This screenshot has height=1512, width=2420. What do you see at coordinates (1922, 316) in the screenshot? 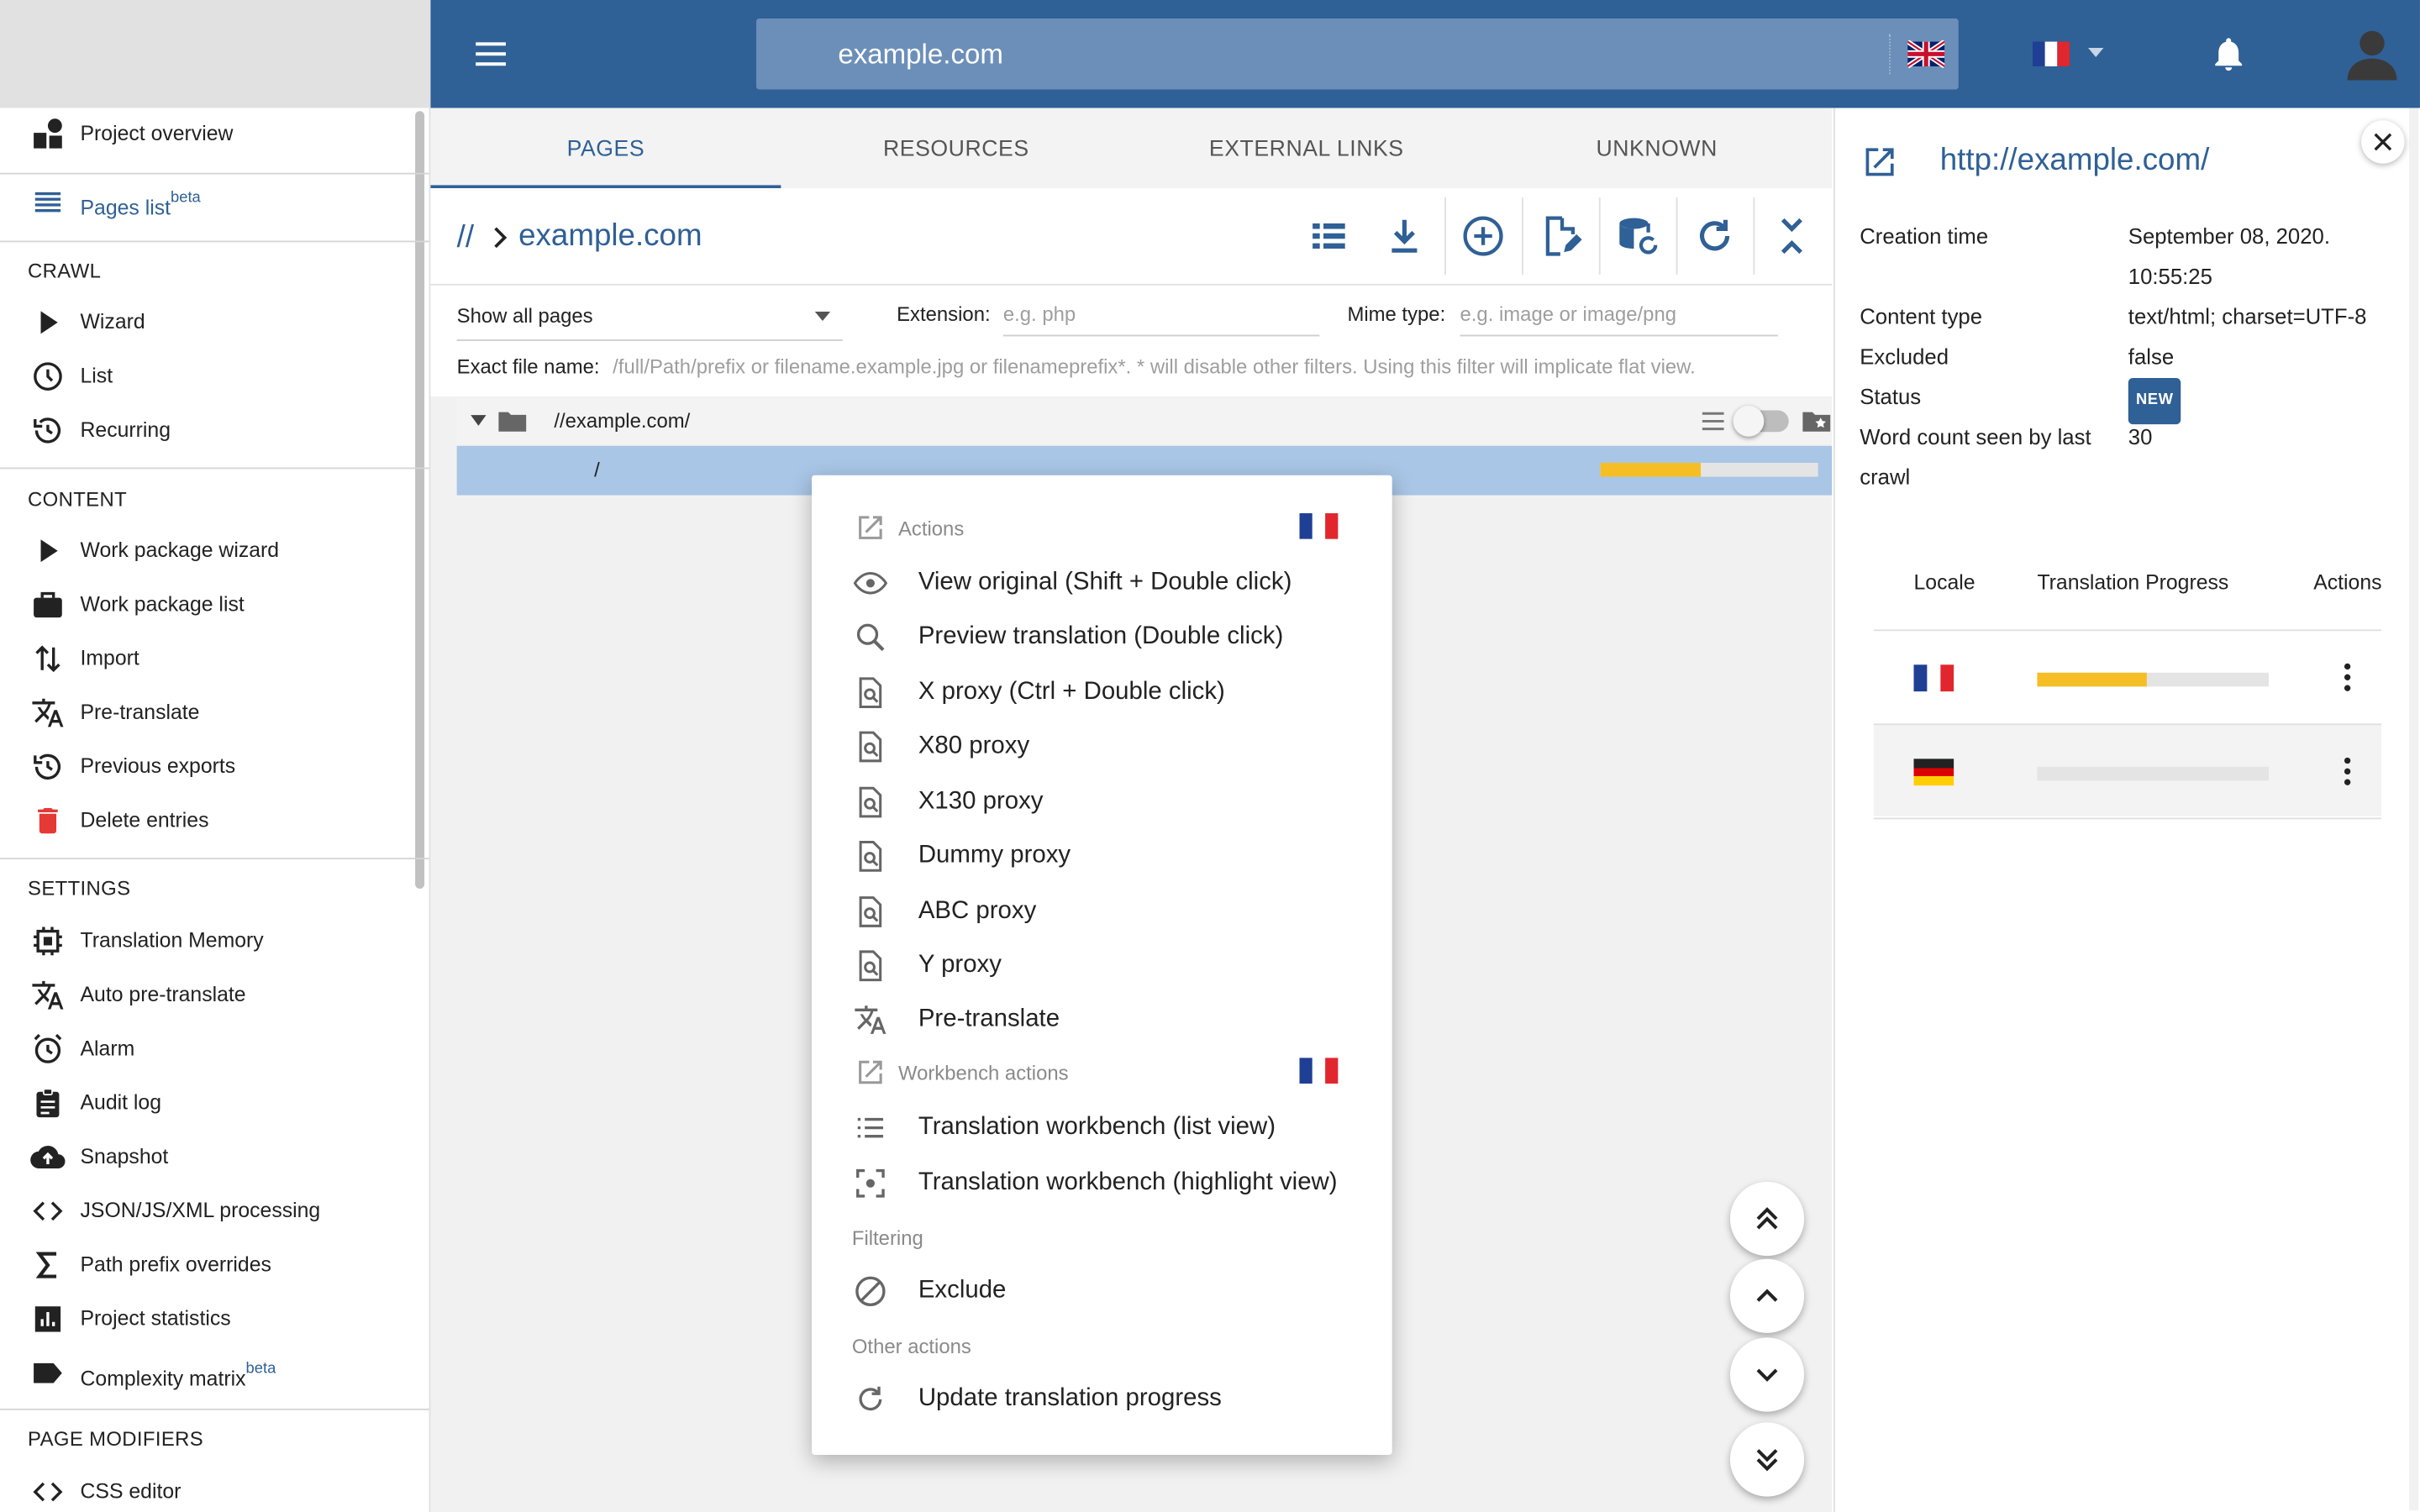
I see `content-type-label: Content type` at bounding box center [1922, 316].